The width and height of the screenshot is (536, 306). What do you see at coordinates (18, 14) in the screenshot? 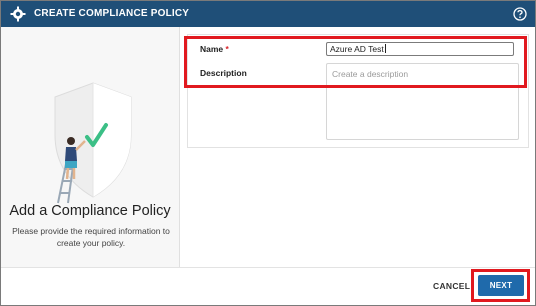
I see `shield-gear-icon` at bounding box center [18, 14].